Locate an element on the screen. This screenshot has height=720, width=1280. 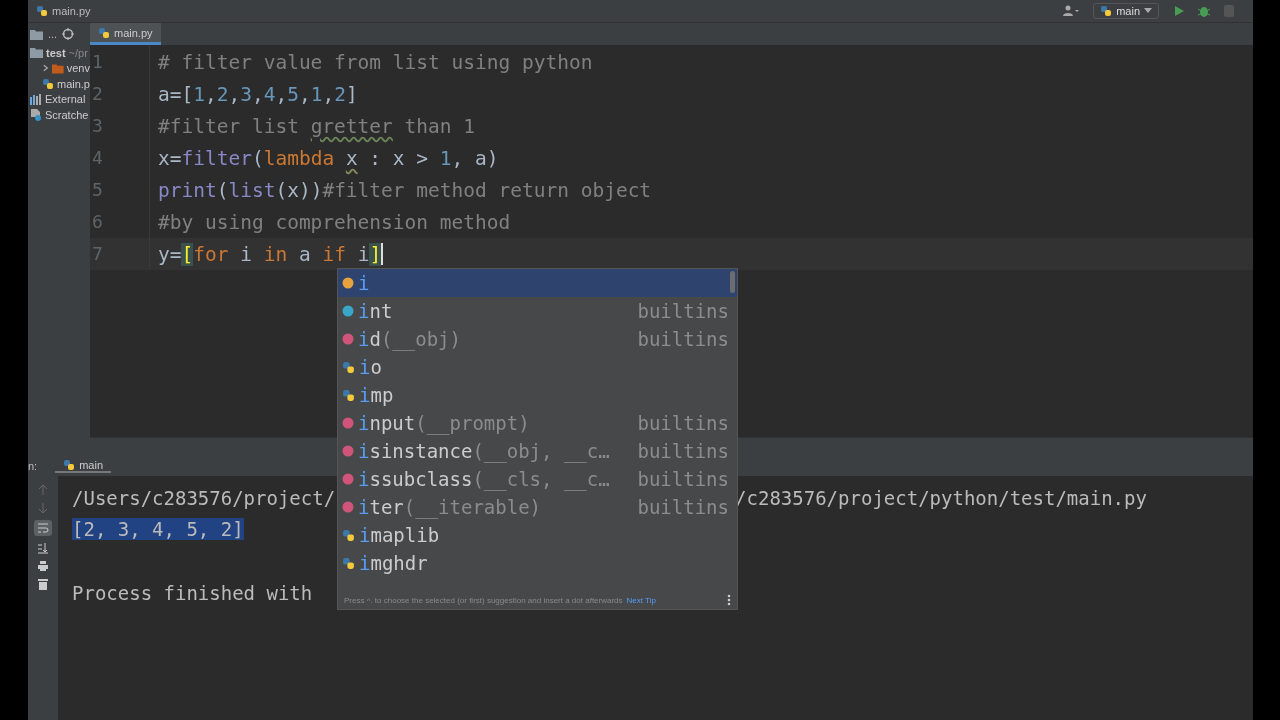
tree-item-label: main.p is located at coordinates (73, 83).